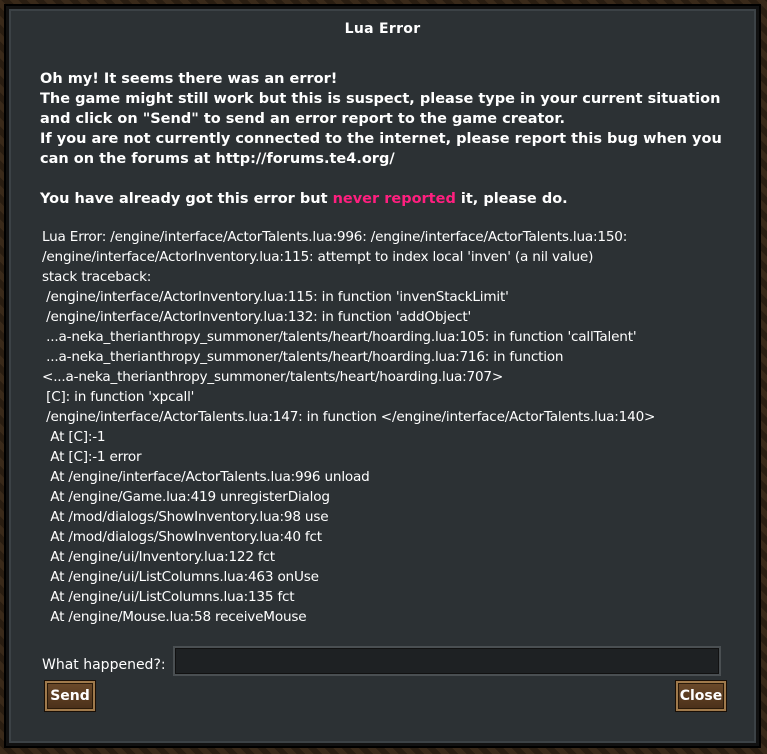 This screenshot has width=767, height=754. Describe the element at coordinates (189, 79) in the screenshot. I see `message-line: Oh my! It seems there was an error!` at that location.